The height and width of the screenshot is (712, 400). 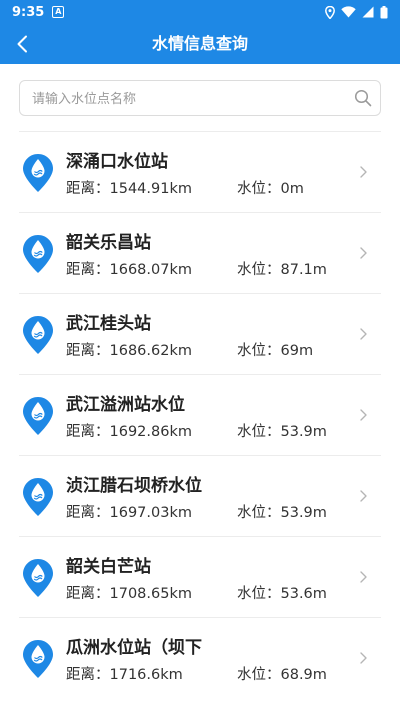 What do you see at coordinates (348, 12) in the screenshot?
I see `wifi-icon` at bounding box center [348, 12].